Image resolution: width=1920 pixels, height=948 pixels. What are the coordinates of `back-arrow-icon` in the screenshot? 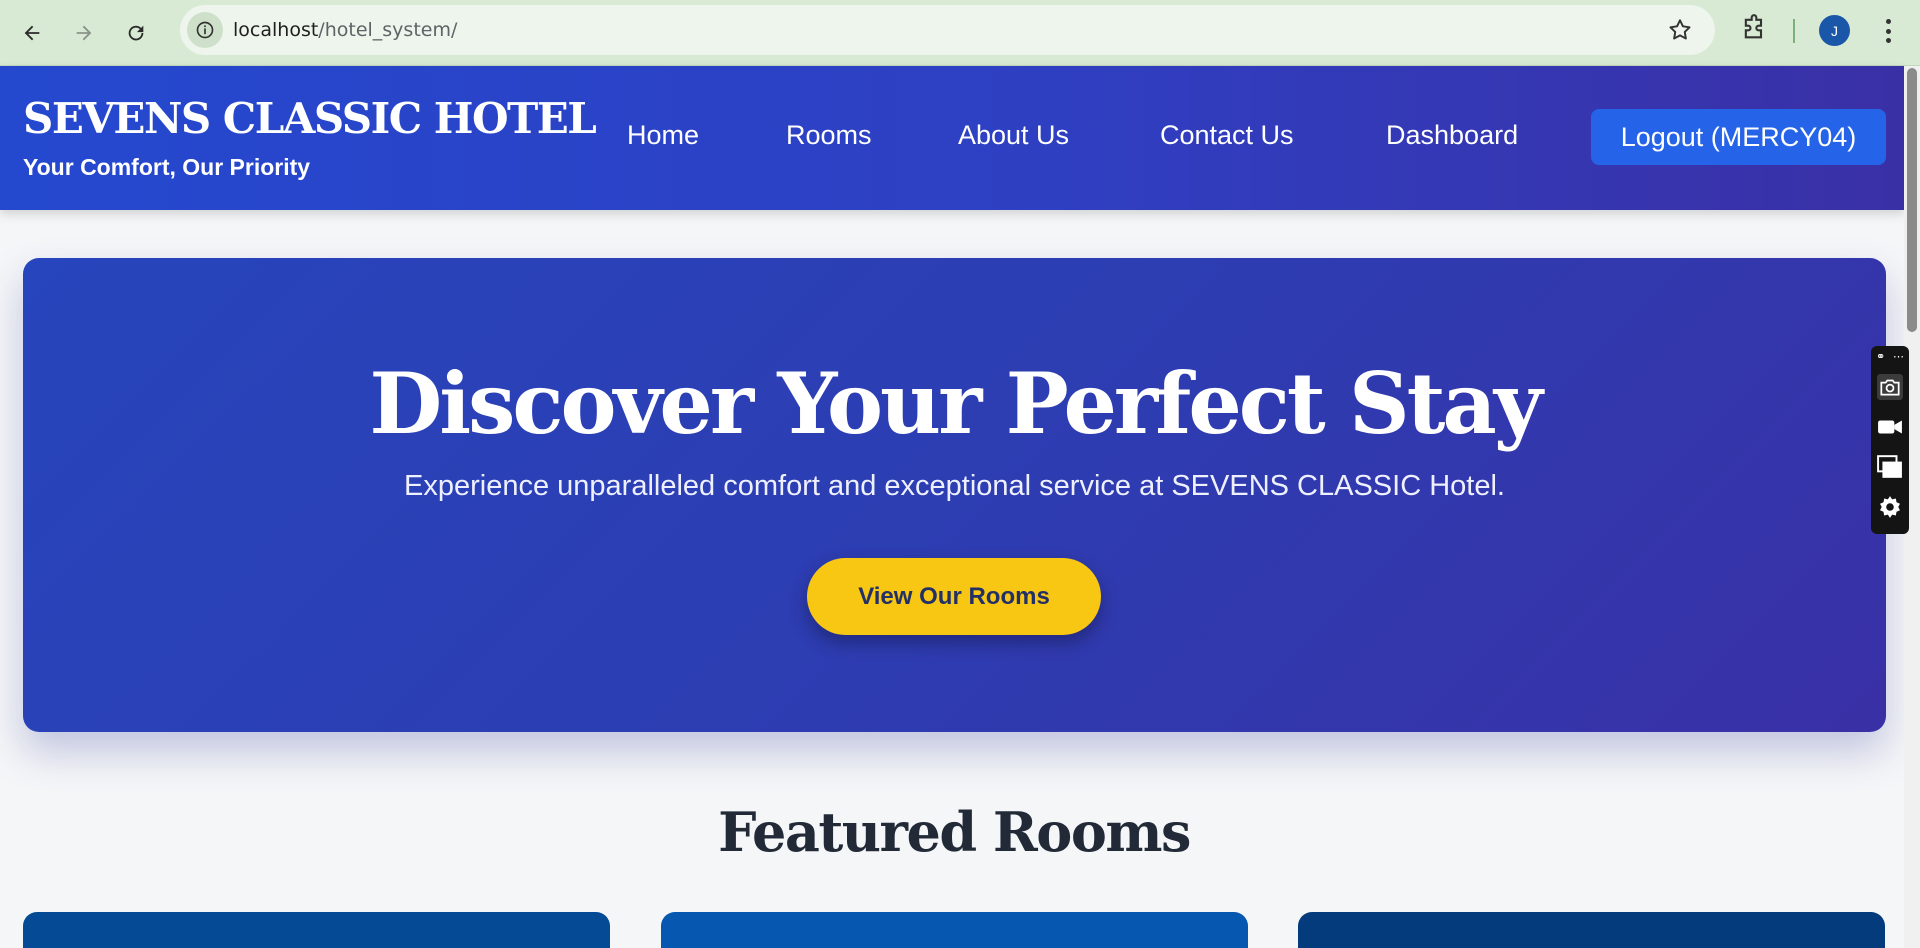 It's located at (32, 32).